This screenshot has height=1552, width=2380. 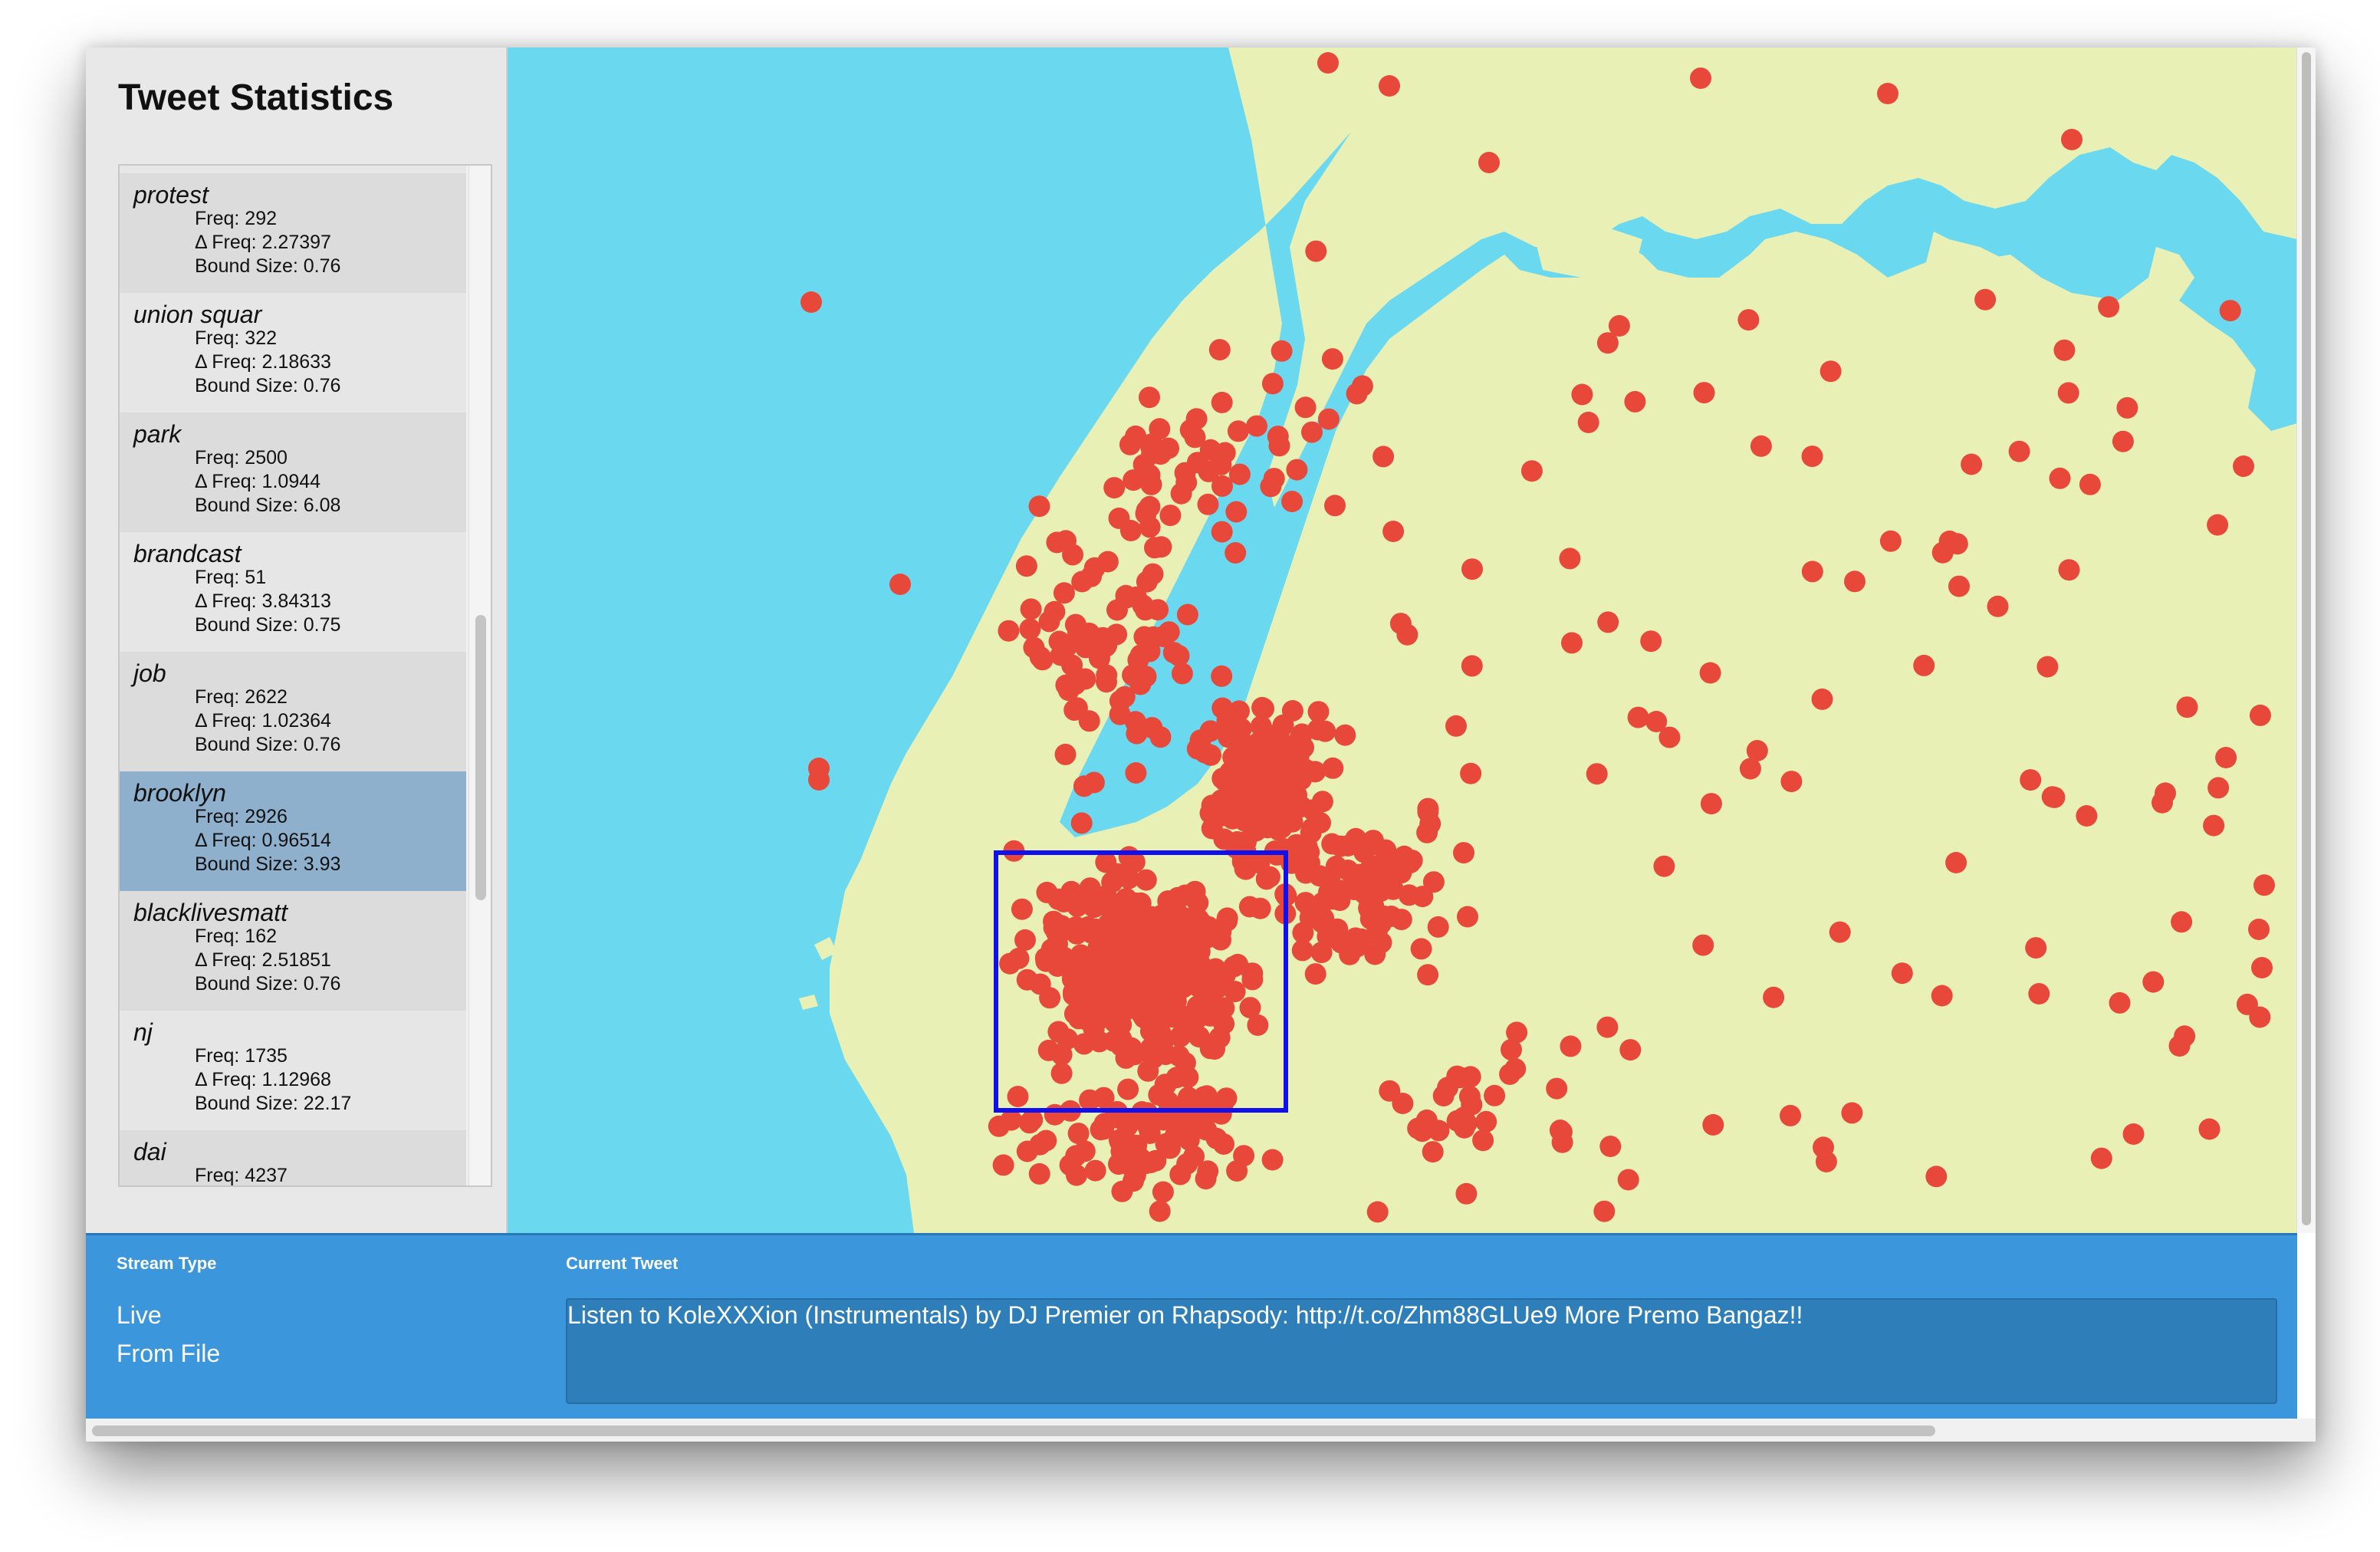 What do you see at coordinates (1013, 1430) in the screenshot?
I see `page-horizontal-scroll-thumb` at bounding box center [1013, 1430].